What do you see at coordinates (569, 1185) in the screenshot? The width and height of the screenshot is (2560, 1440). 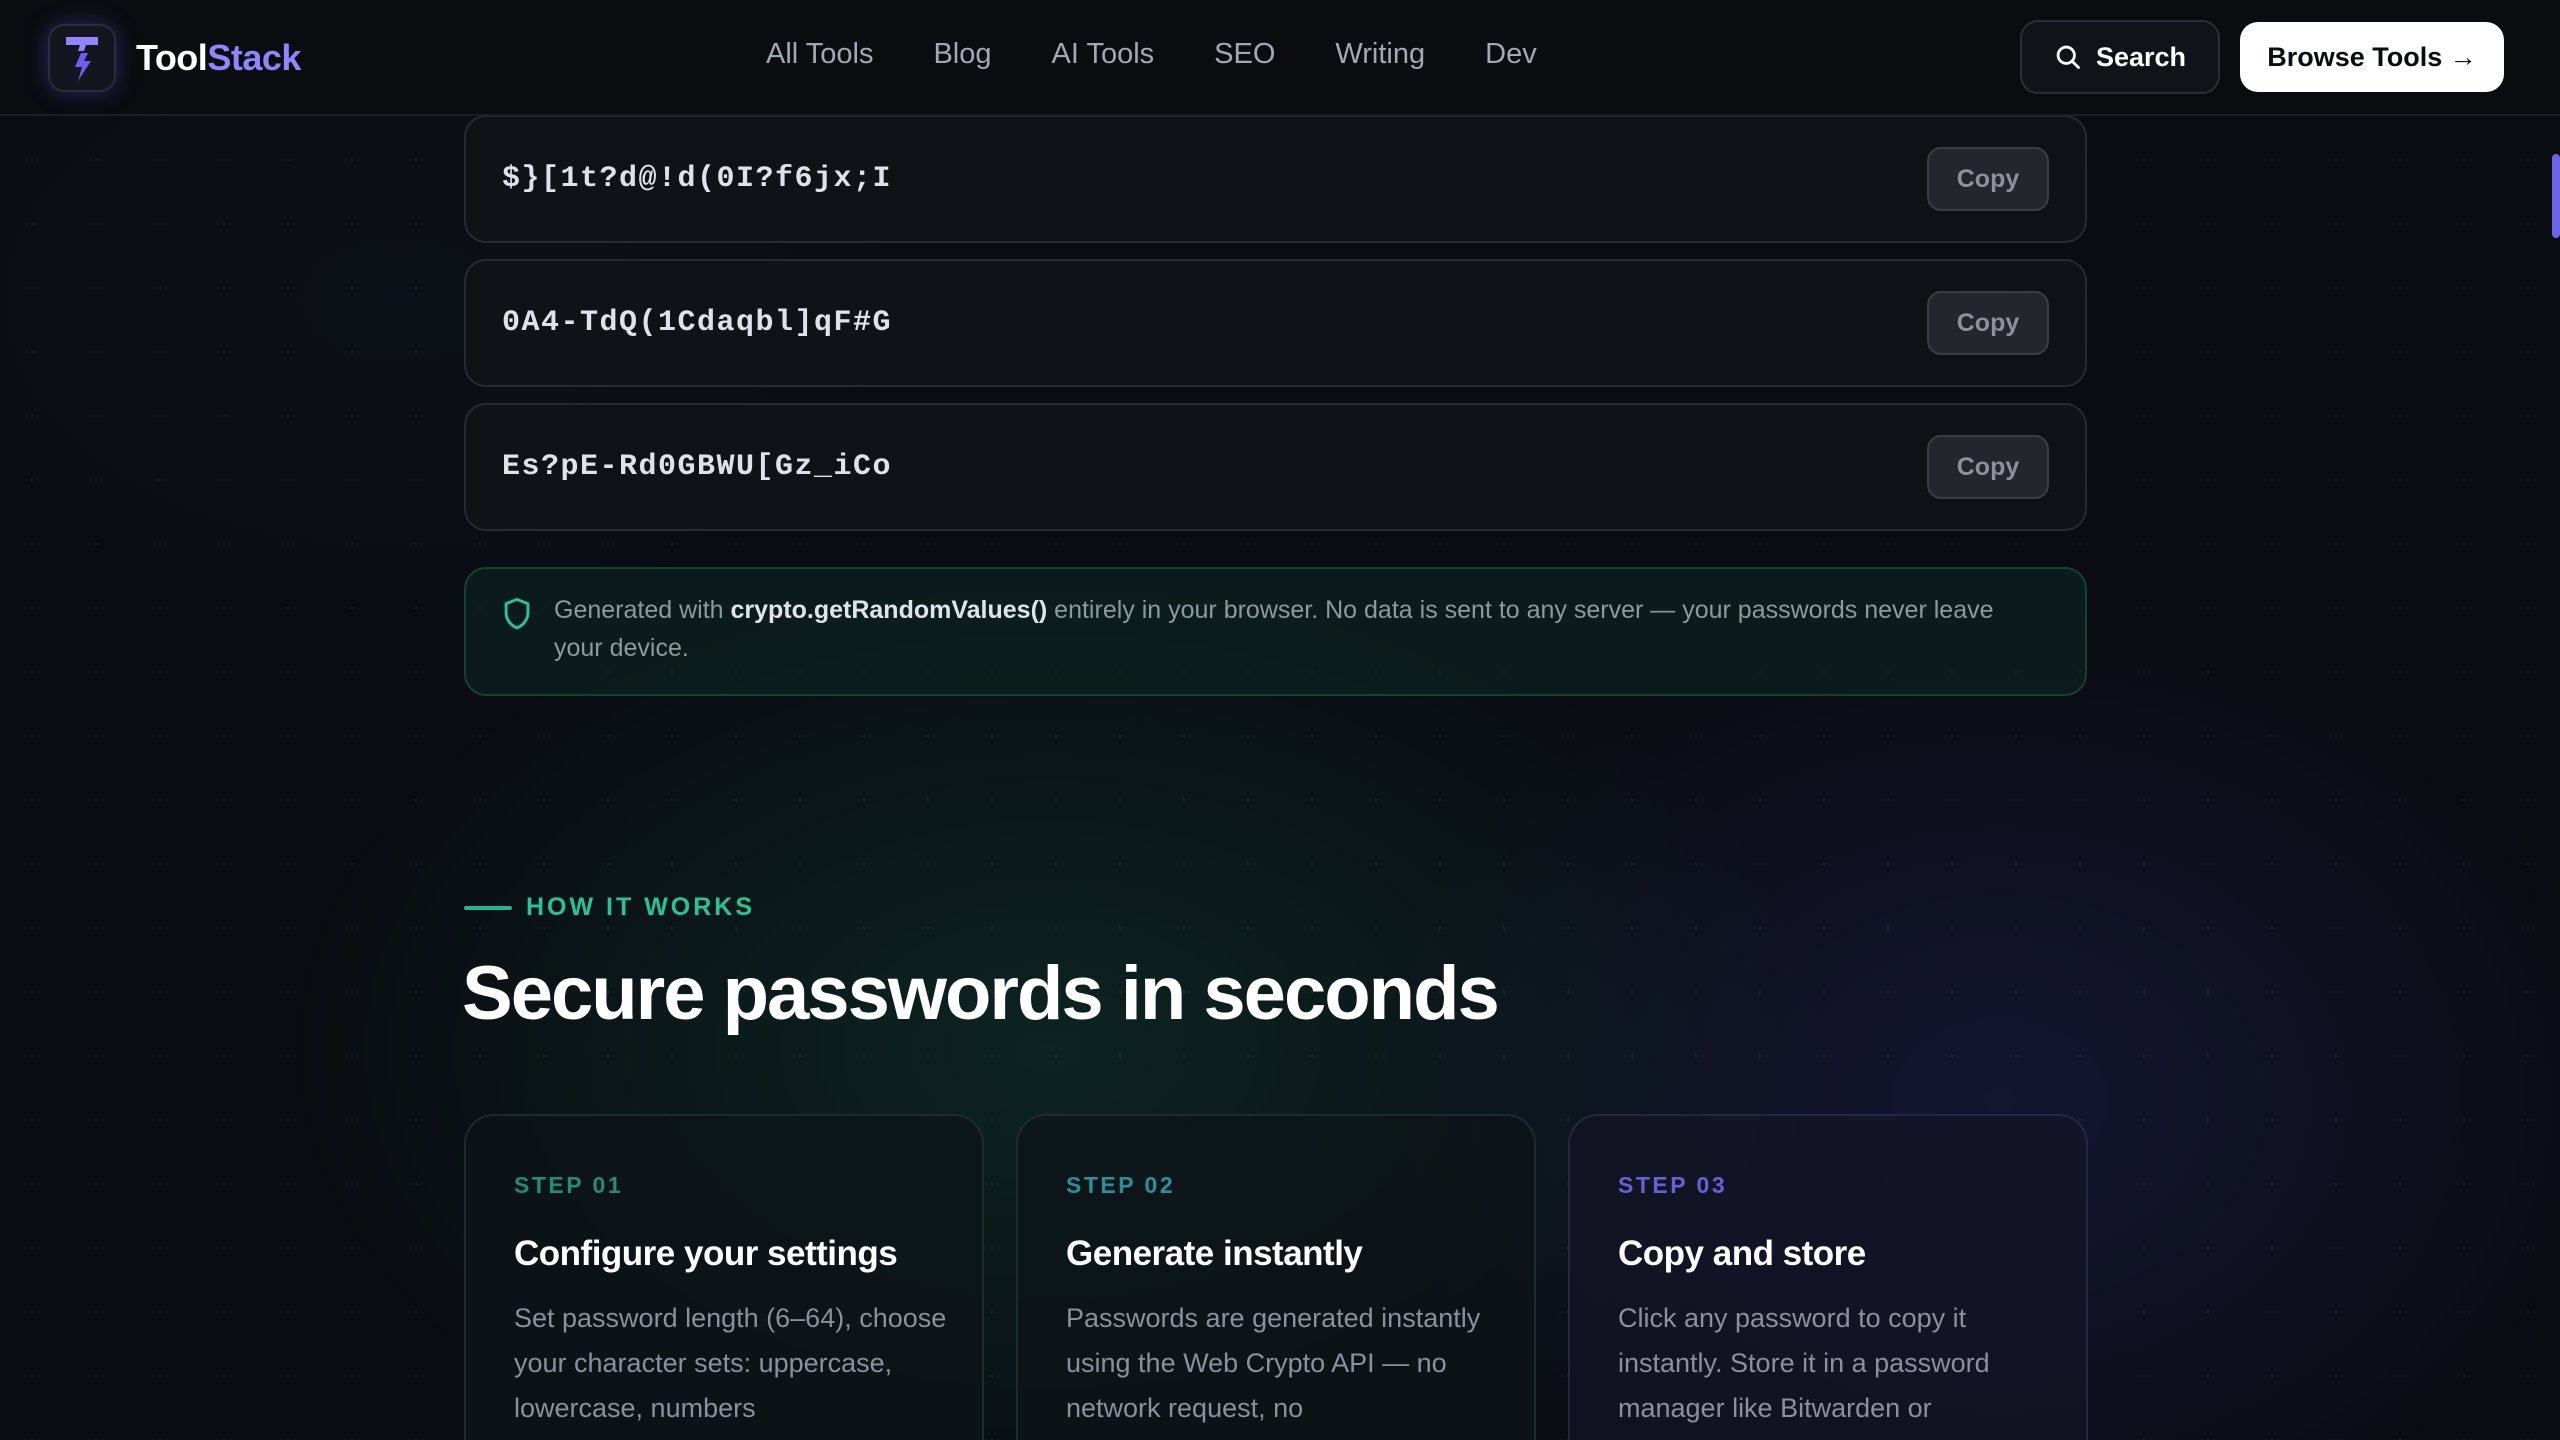 I see `step-number: STEP 01` at bounding box center [569, 1185].